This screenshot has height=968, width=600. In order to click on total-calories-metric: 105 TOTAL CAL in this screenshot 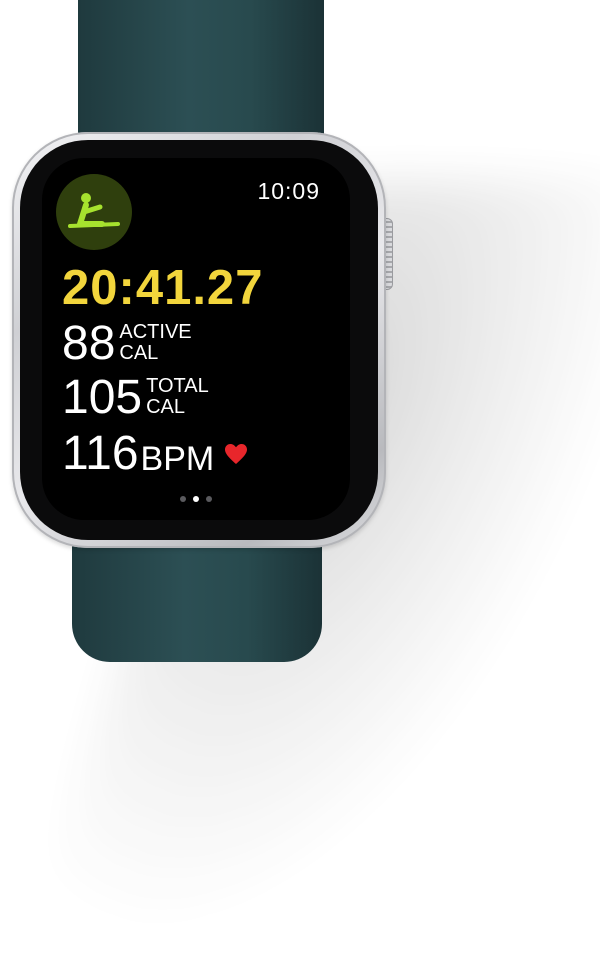, I will do `click(135, 398)`.